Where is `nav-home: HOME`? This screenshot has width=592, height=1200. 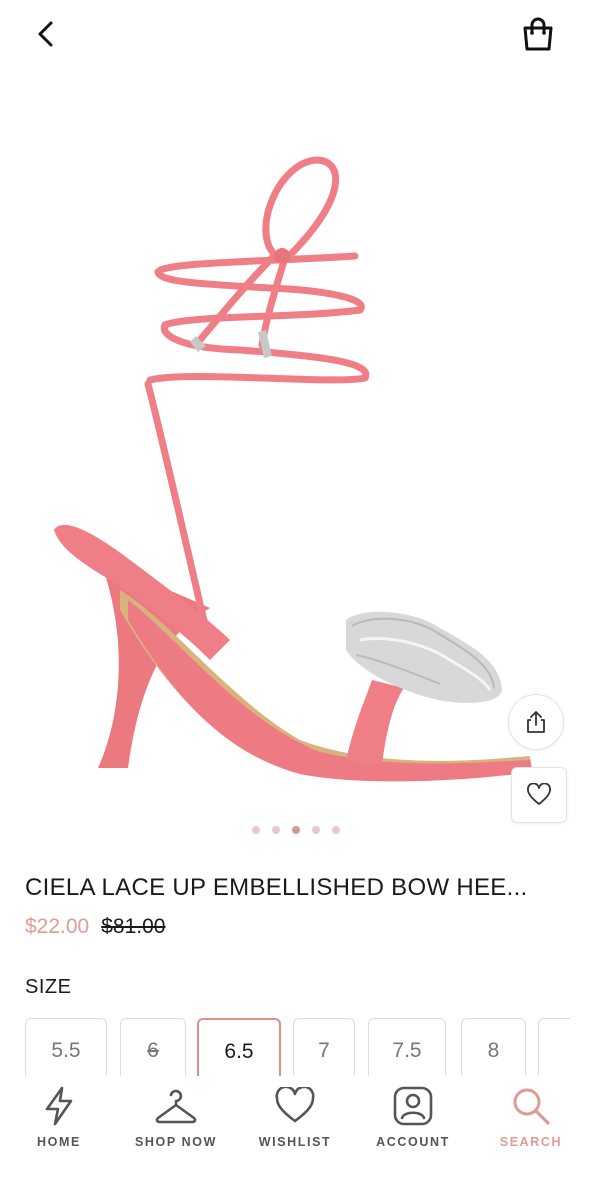
nav-home: HOME is located at coordinates (59, 1115).